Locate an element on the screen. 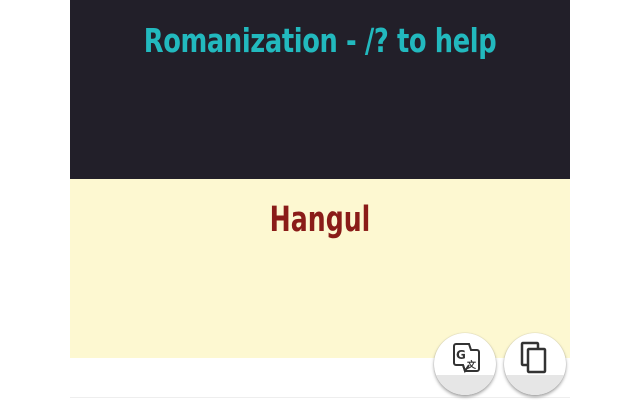 This screenshot has height=400, width=640. translate-button: G 文 is located at coordinates (465, 364).